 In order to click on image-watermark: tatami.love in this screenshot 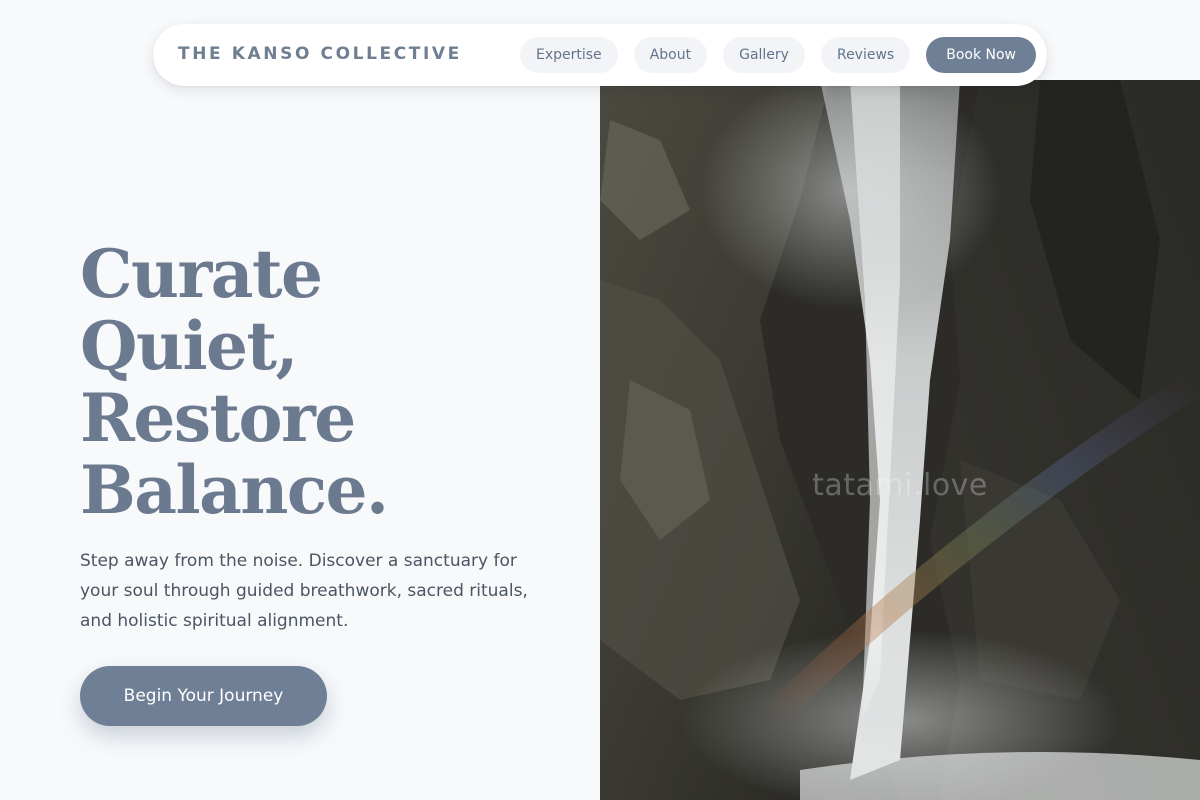, I will do `click(900, 485)`.